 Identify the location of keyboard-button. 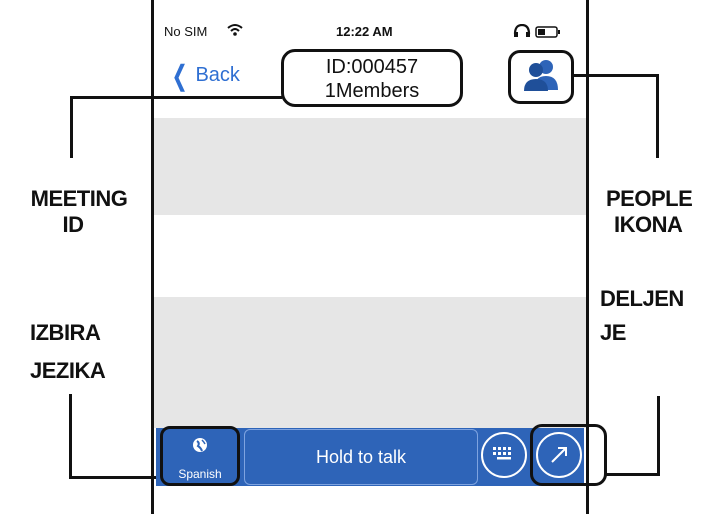
(504, 455).